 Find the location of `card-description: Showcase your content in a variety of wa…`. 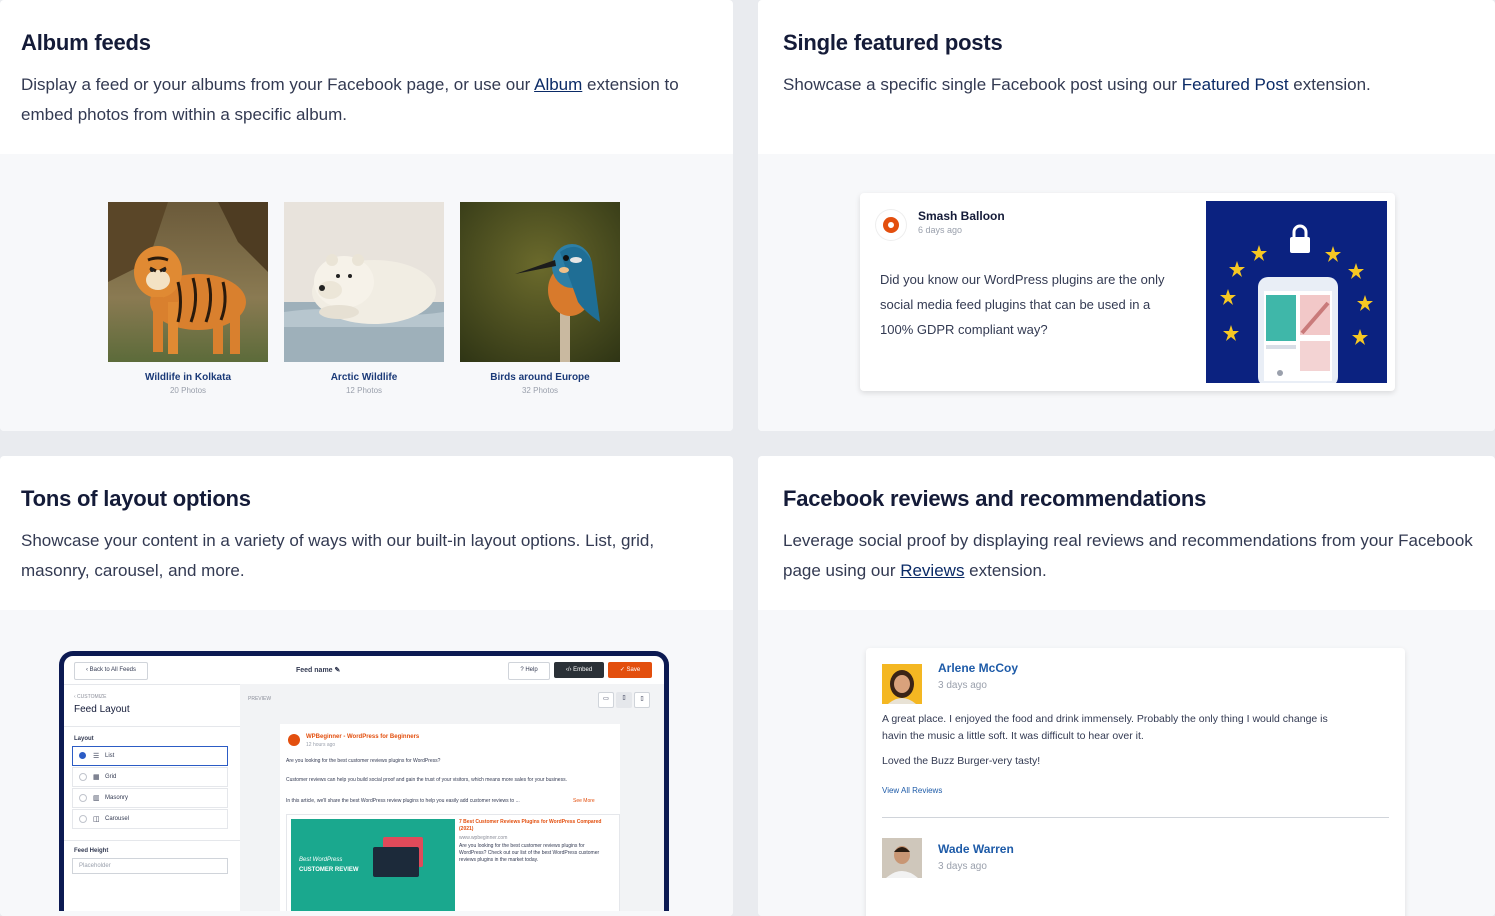

card-description: Showcase your content in a variety of wa… is located at coordinates (338, 555).